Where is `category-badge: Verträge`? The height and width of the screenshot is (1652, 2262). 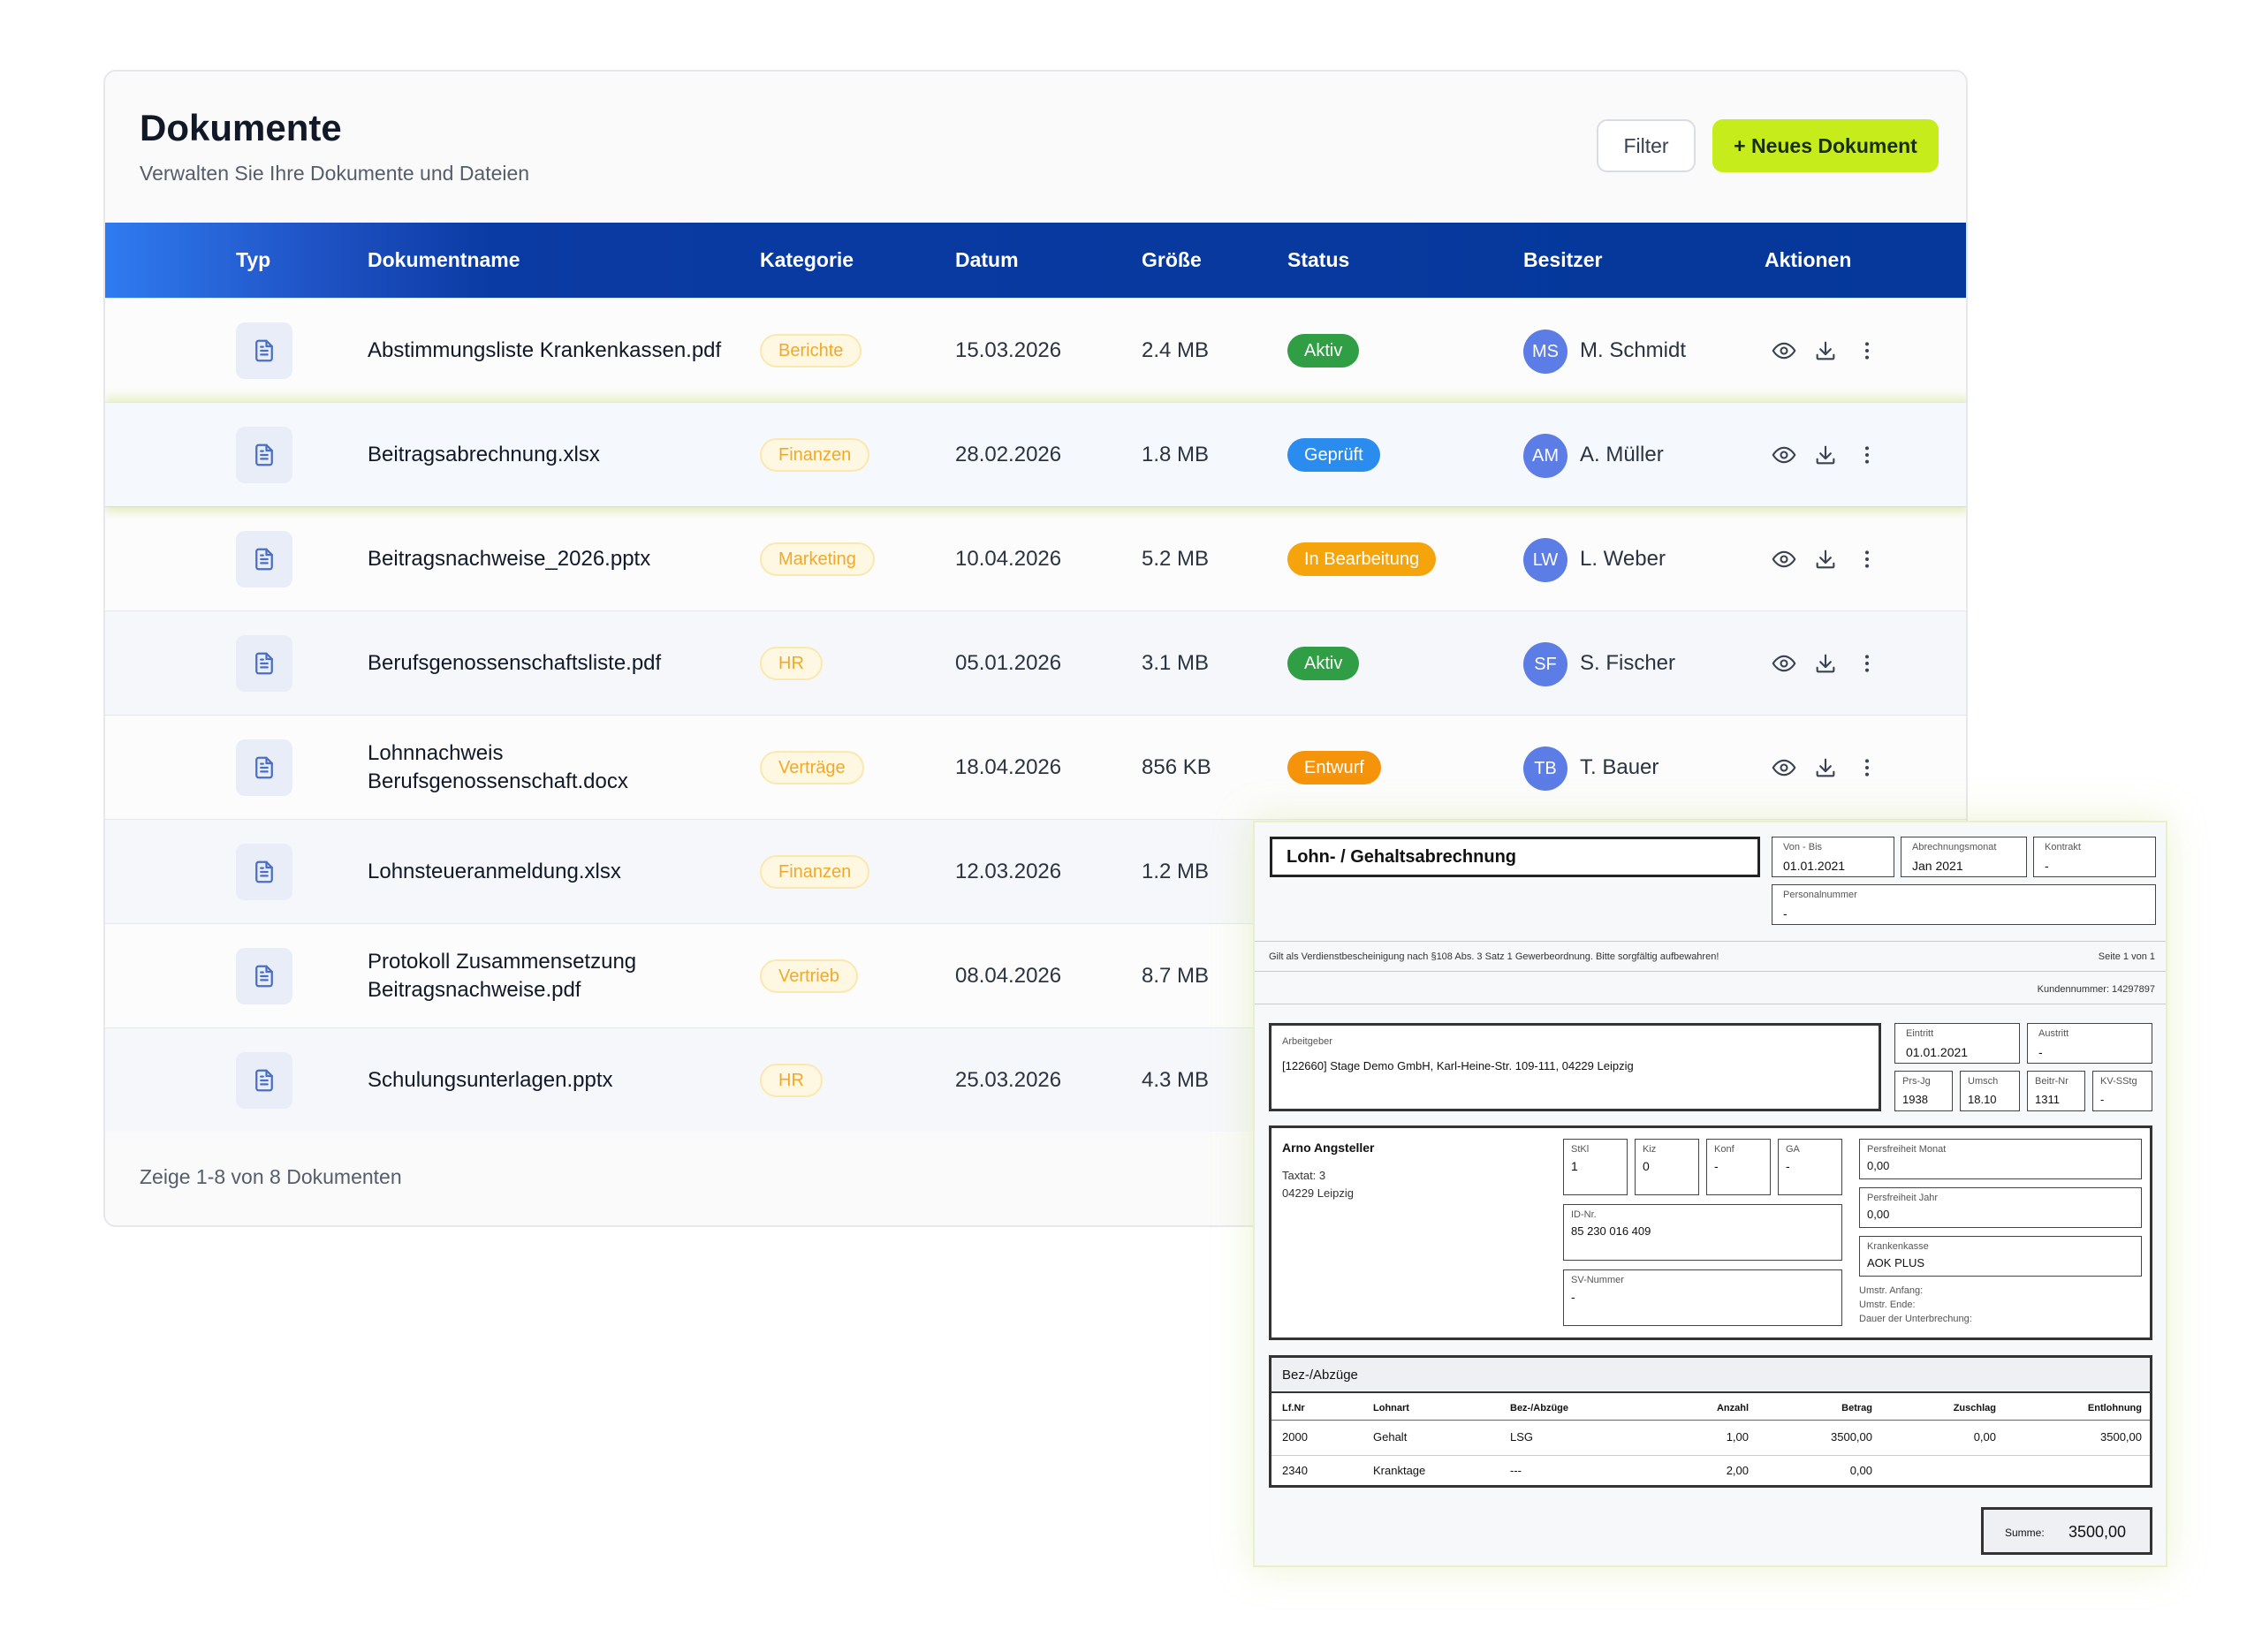
category-badge: Verträge is located at coordinates (812, 767).